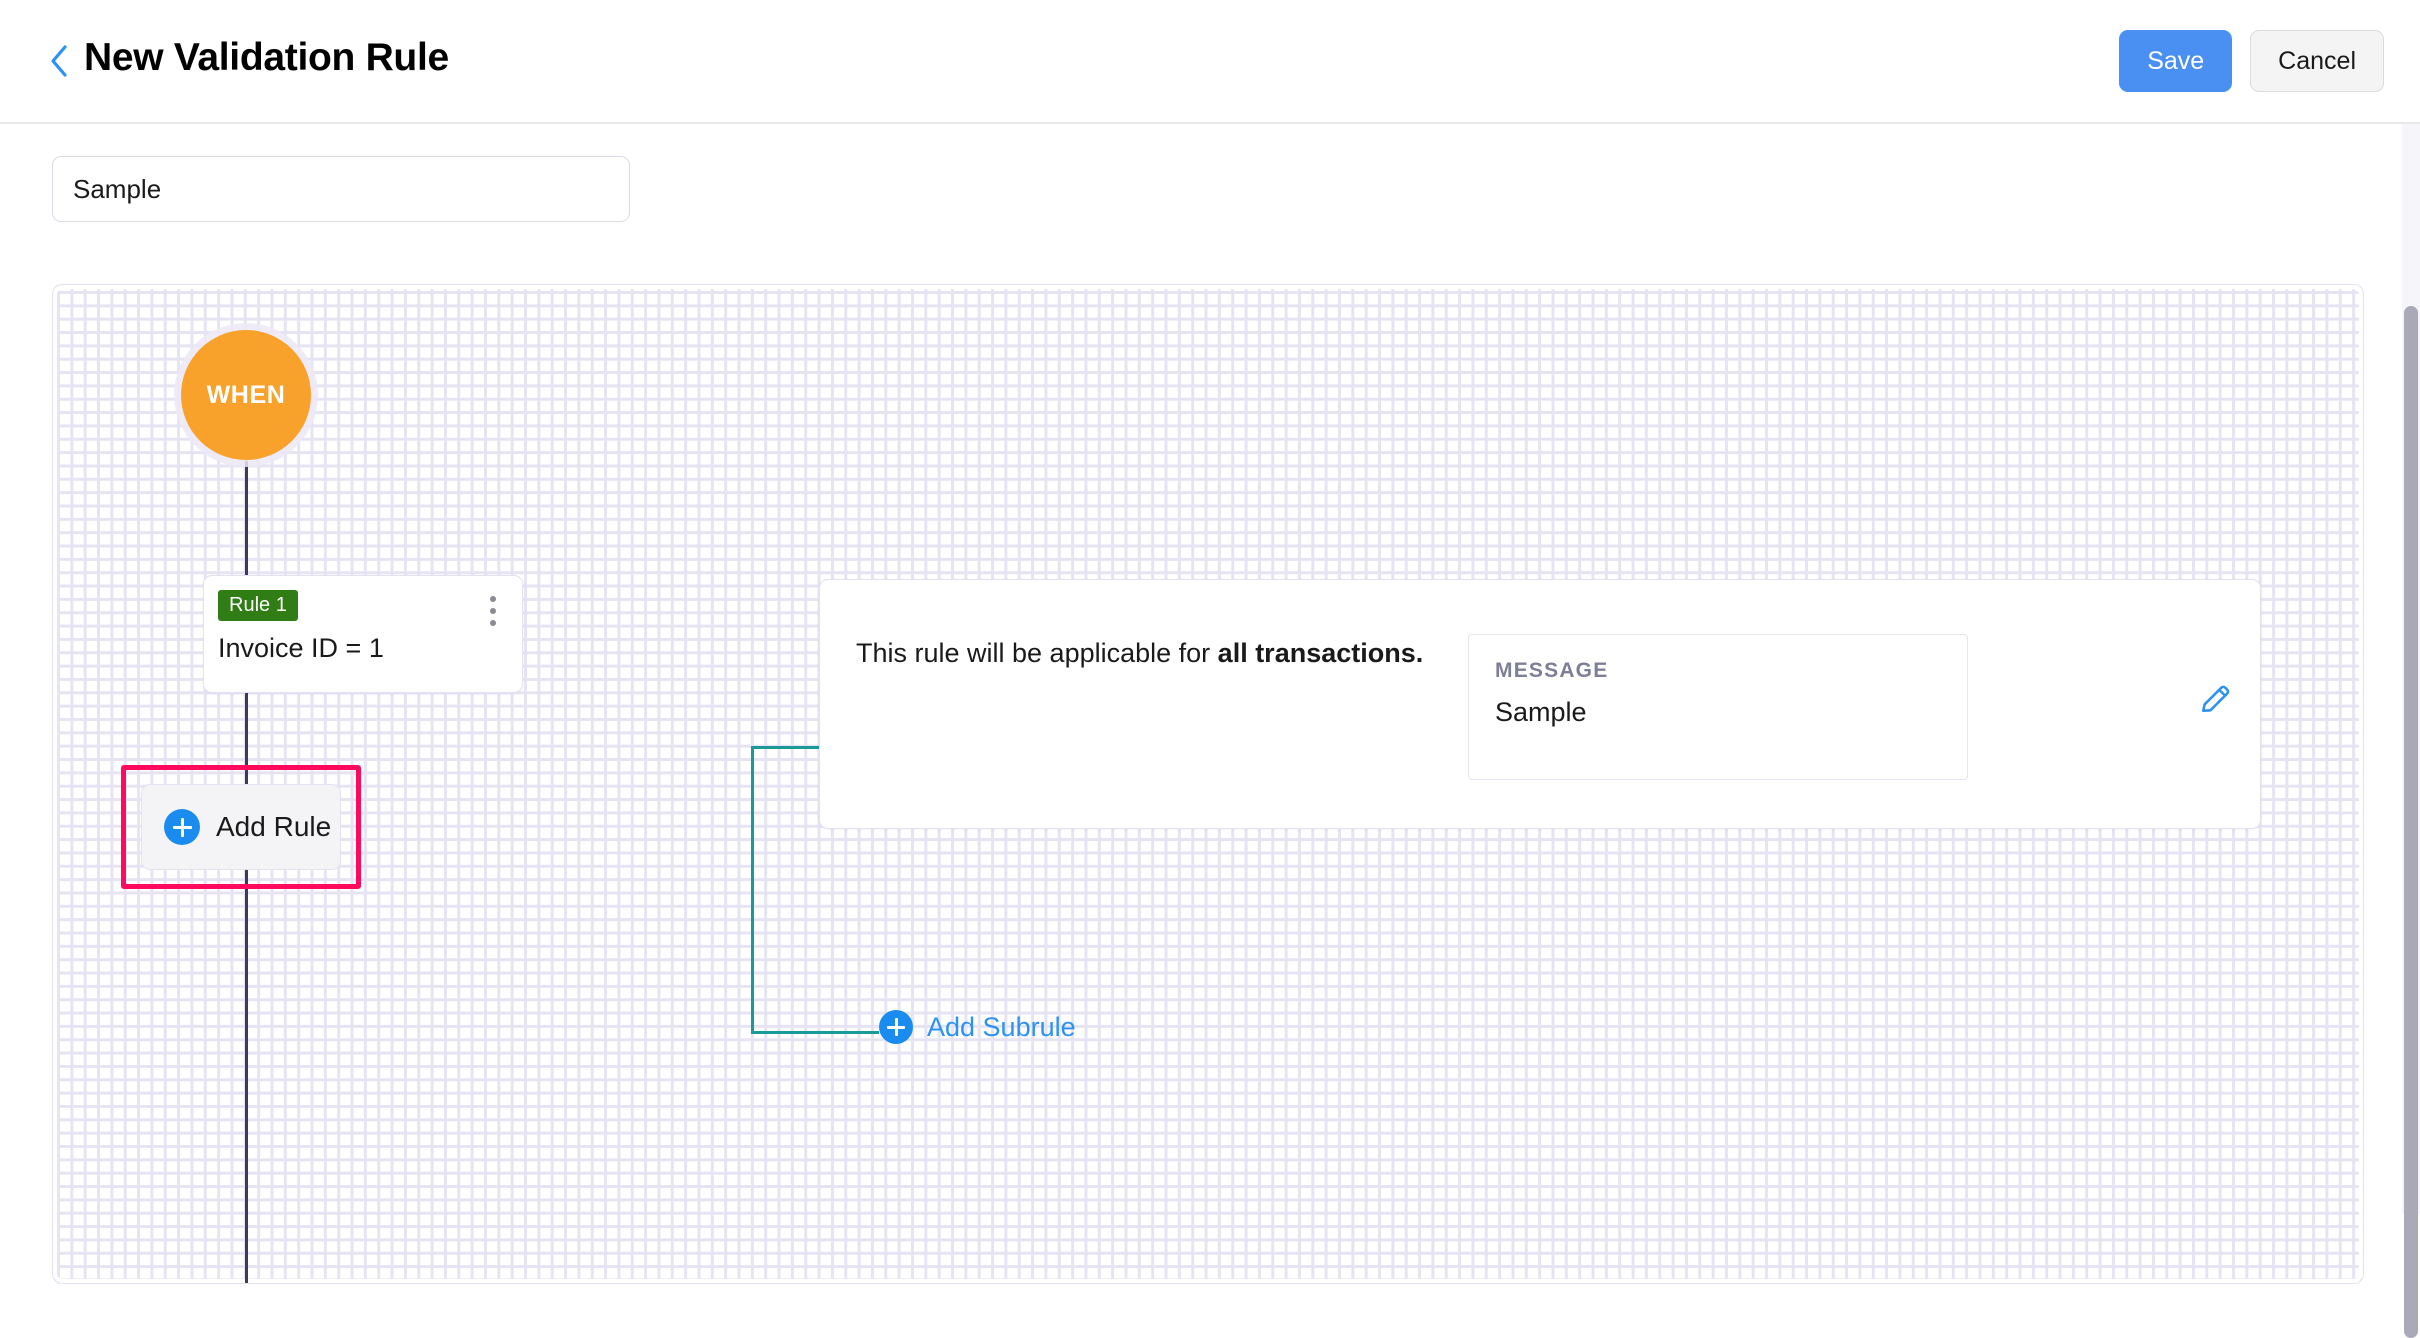  I want to click on rule-name-input, so click(341, 189).